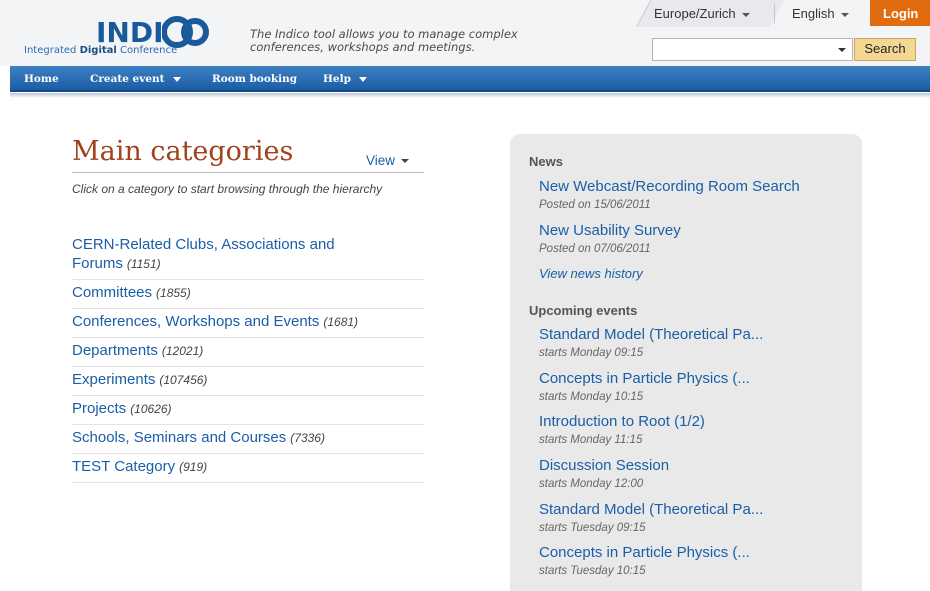  I want to click on nav-home: Home, so click(41, 79).